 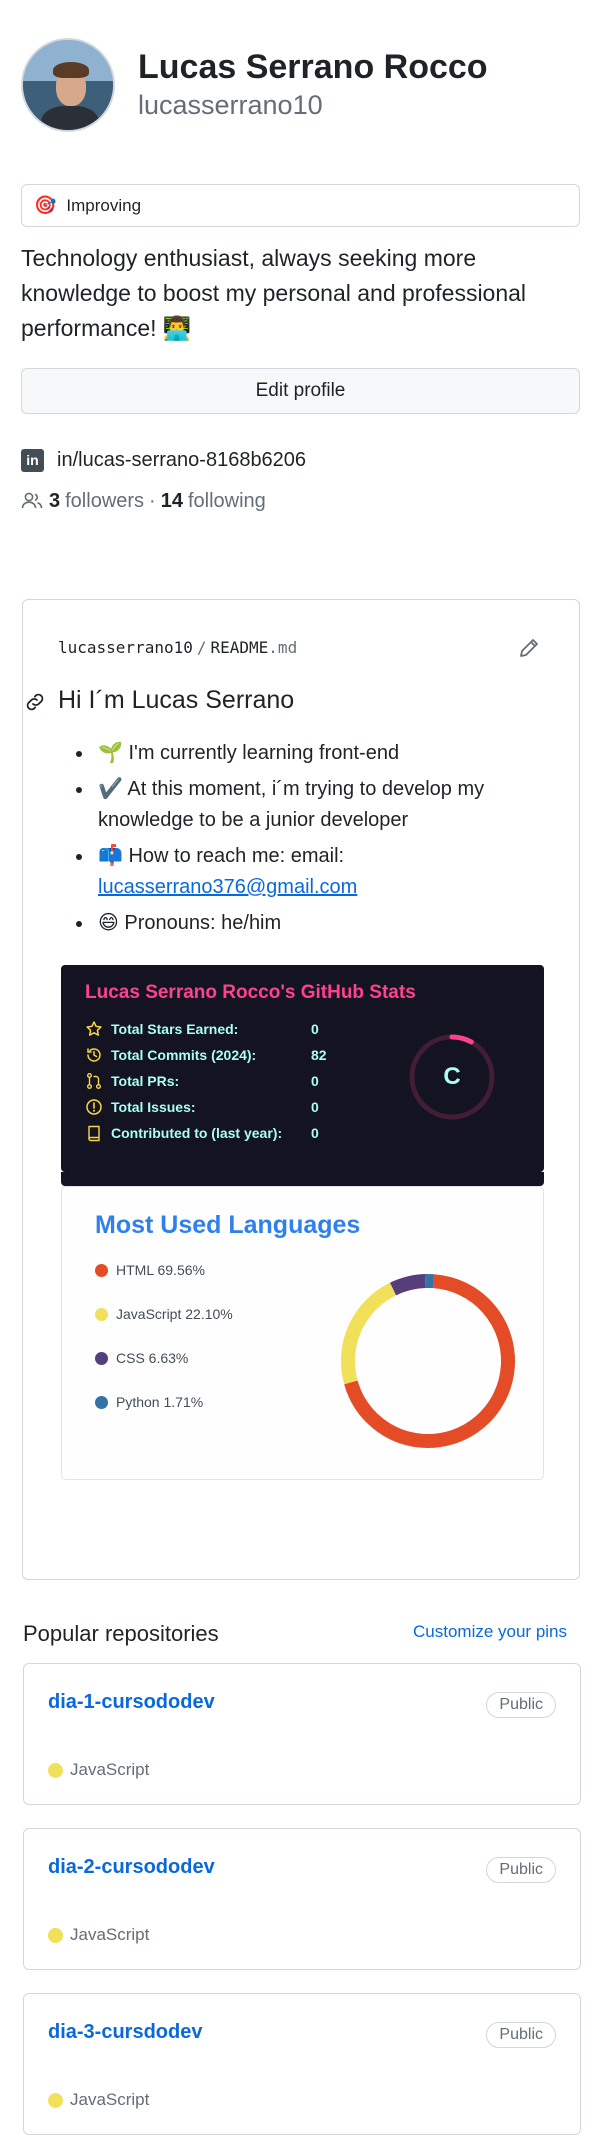 I want to click on repo-card: dia-3-cursdodev Public JavaScript, so click(x=302, y=2064).